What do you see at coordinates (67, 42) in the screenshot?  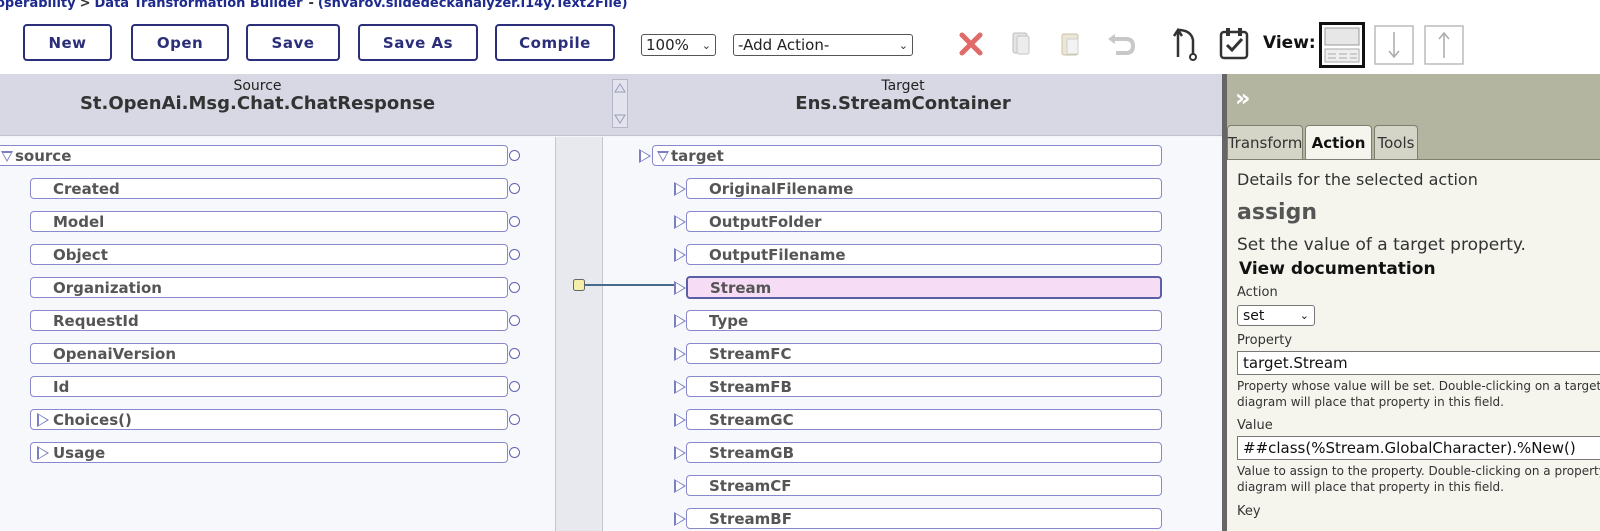 I see `new-button: New` at bounding box center [67, 42].